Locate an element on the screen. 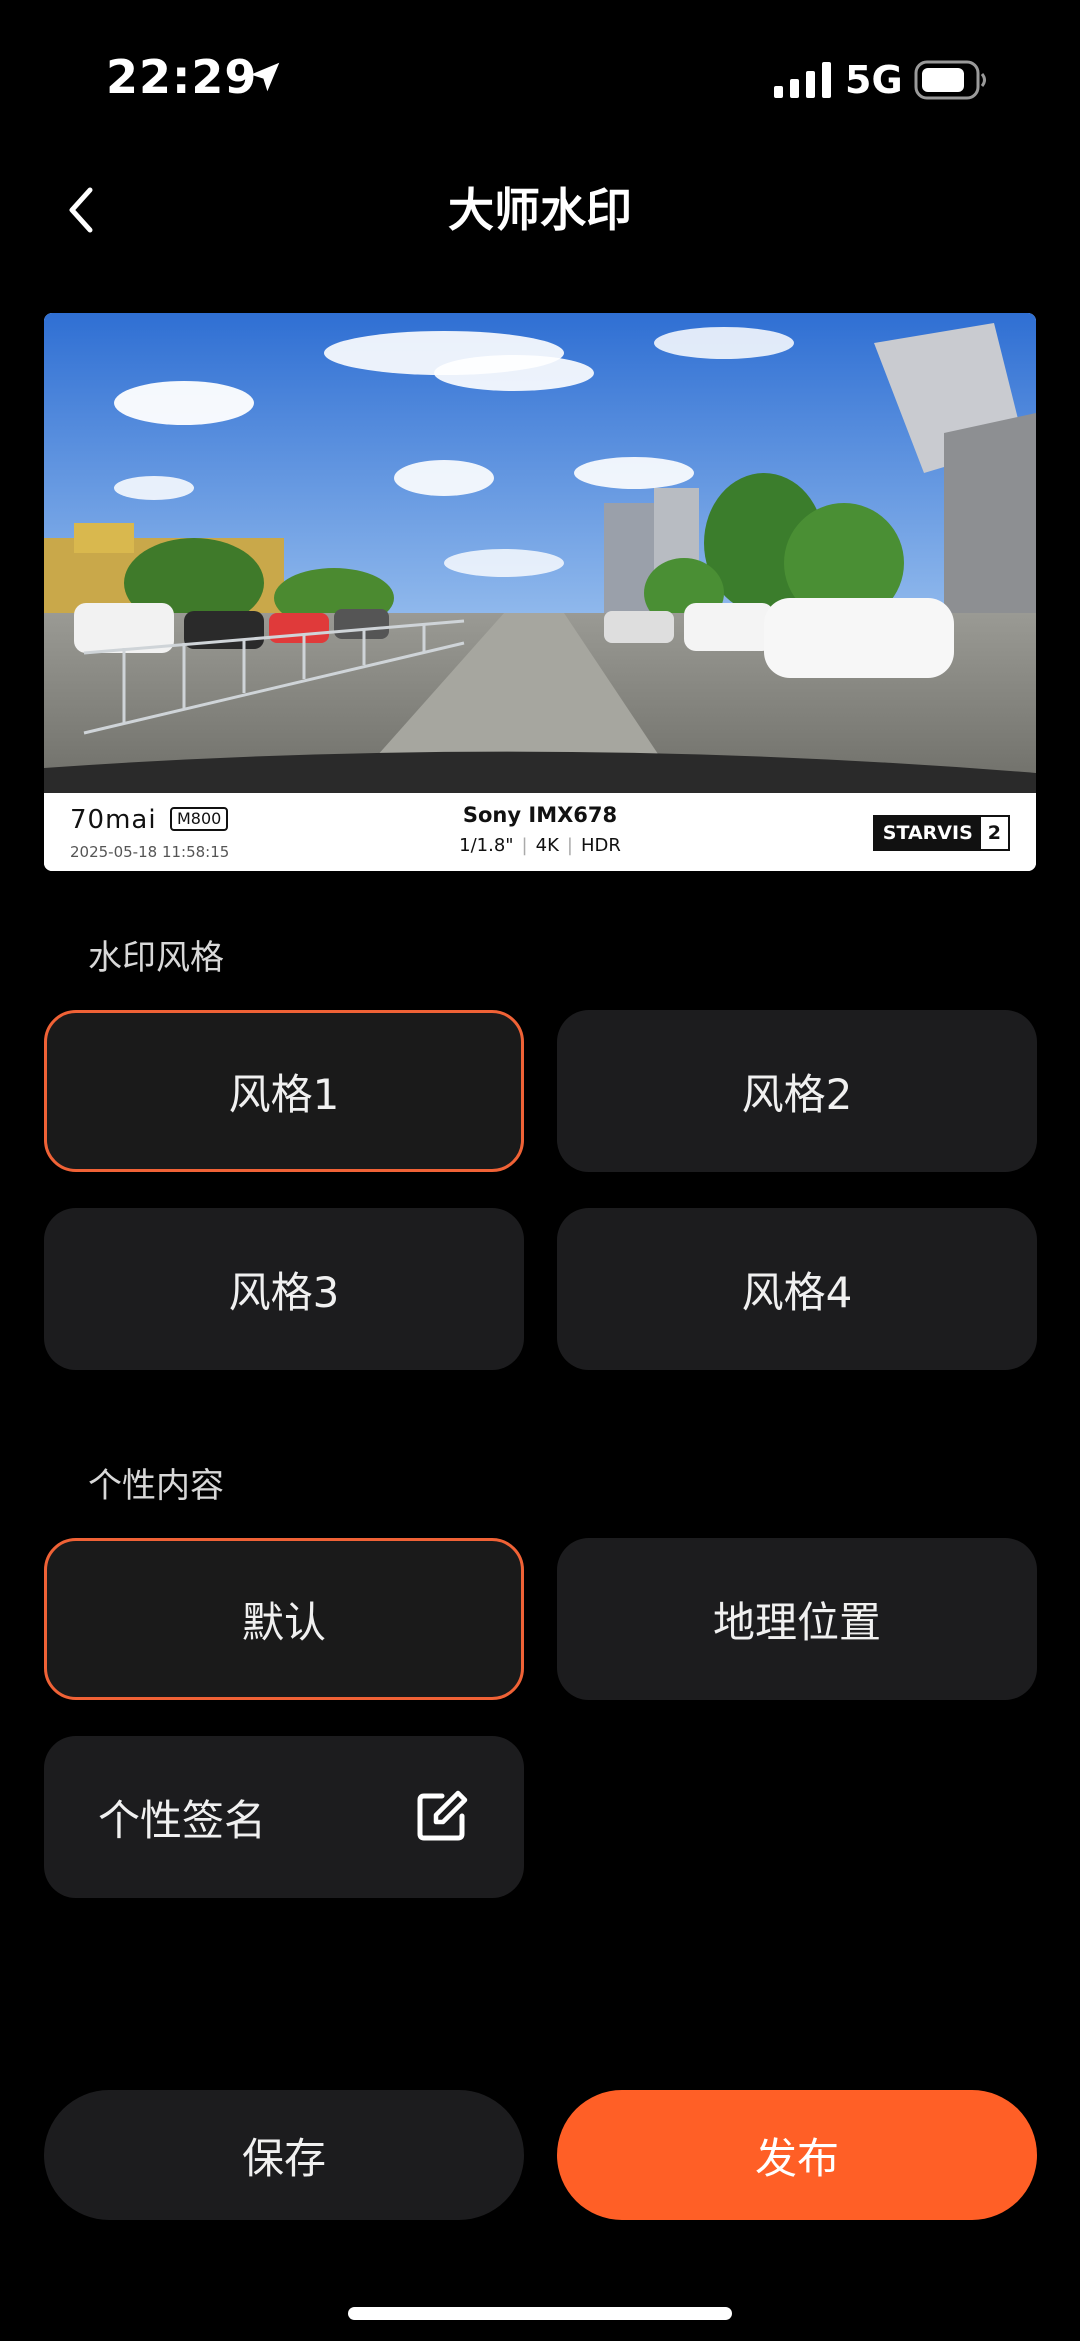  starvis-badge-number: 2 is located at coordinates (994, 833).